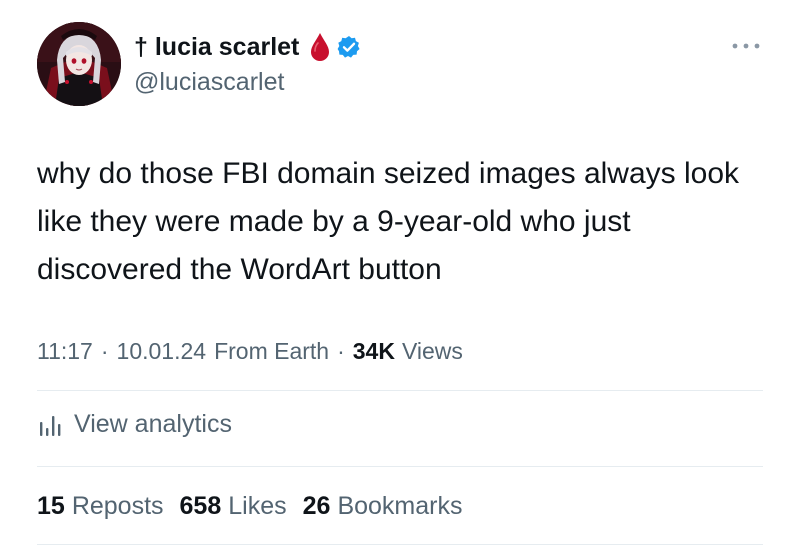 The image size is (800, 547). What do you see at coordinates (50, 425) in the screenshot?
I see `analytics-icon` at bounding box center [50, 425].